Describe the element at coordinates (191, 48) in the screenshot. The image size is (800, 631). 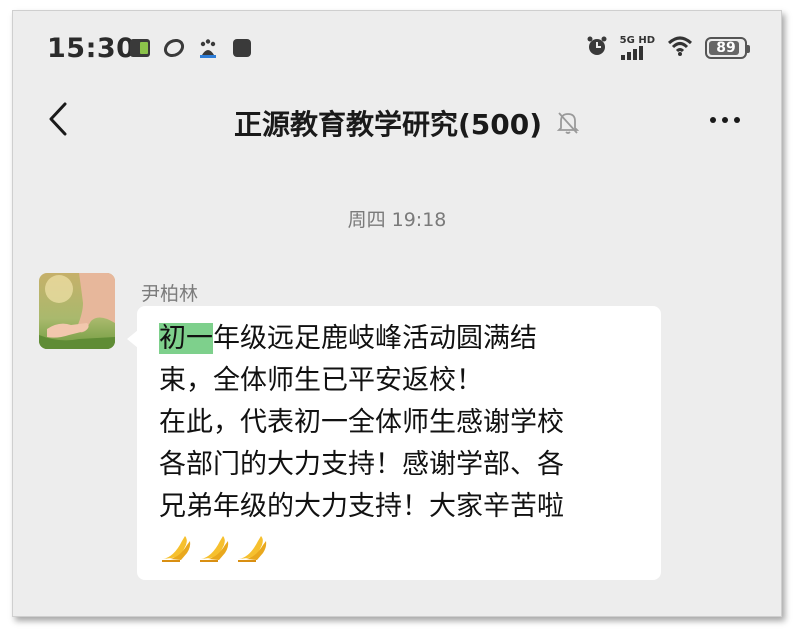
I see `notification-icons` at that location.